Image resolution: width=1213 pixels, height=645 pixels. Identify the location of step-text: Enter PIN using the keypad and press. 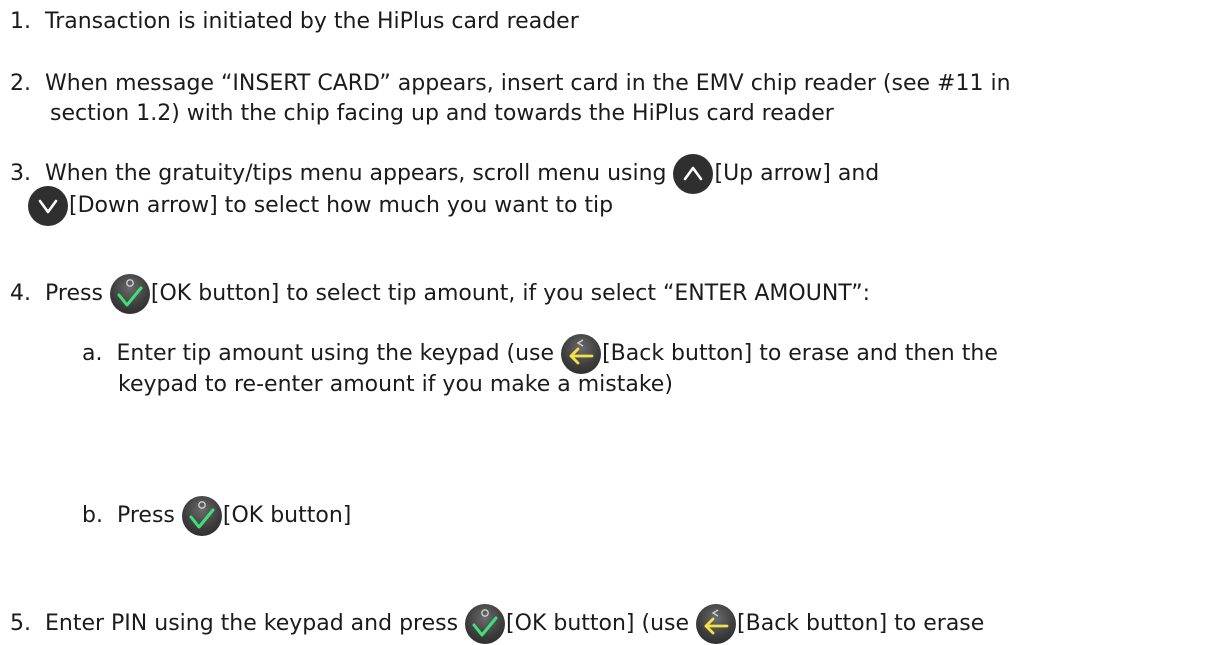
(255, 623).